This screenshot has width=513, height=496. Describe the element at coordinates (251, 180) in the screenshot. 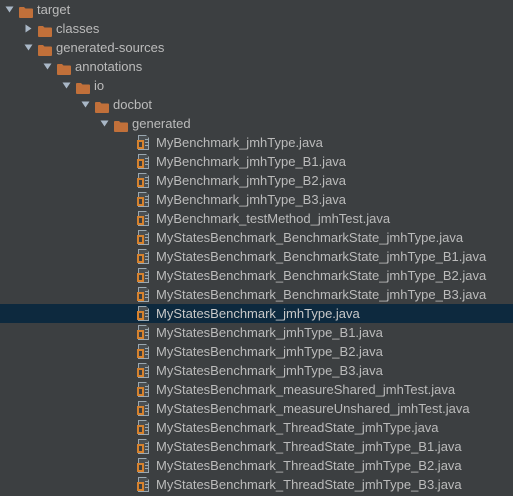

I see `tree-item-label: MyBenchmark_jmhType_B2.java` at that location.